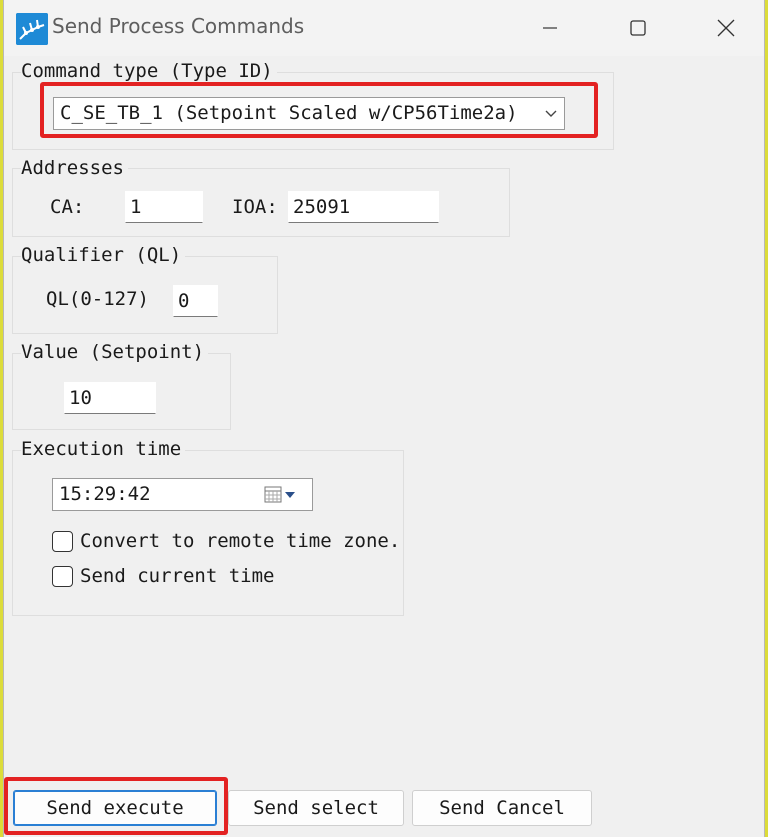  I want to click on execution-time-value: 15:29:42, so click(105, 494).